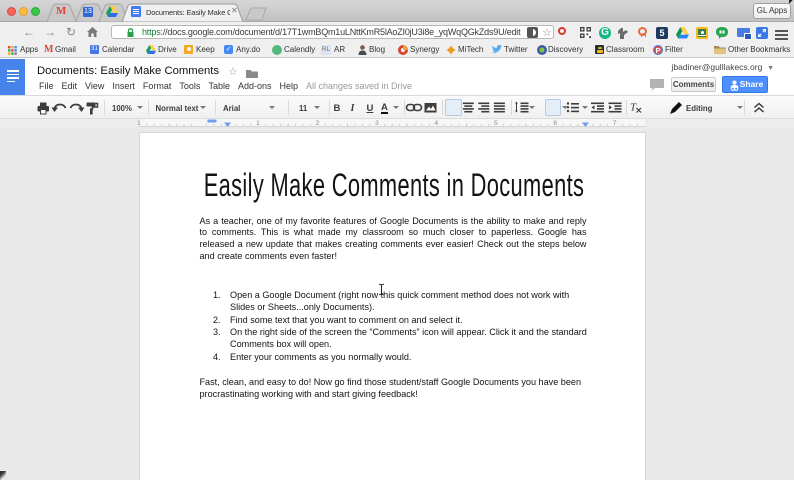 The width and height of the screenshot is (794, 480). I want to click on svg-text: 5, so click(496, 123).